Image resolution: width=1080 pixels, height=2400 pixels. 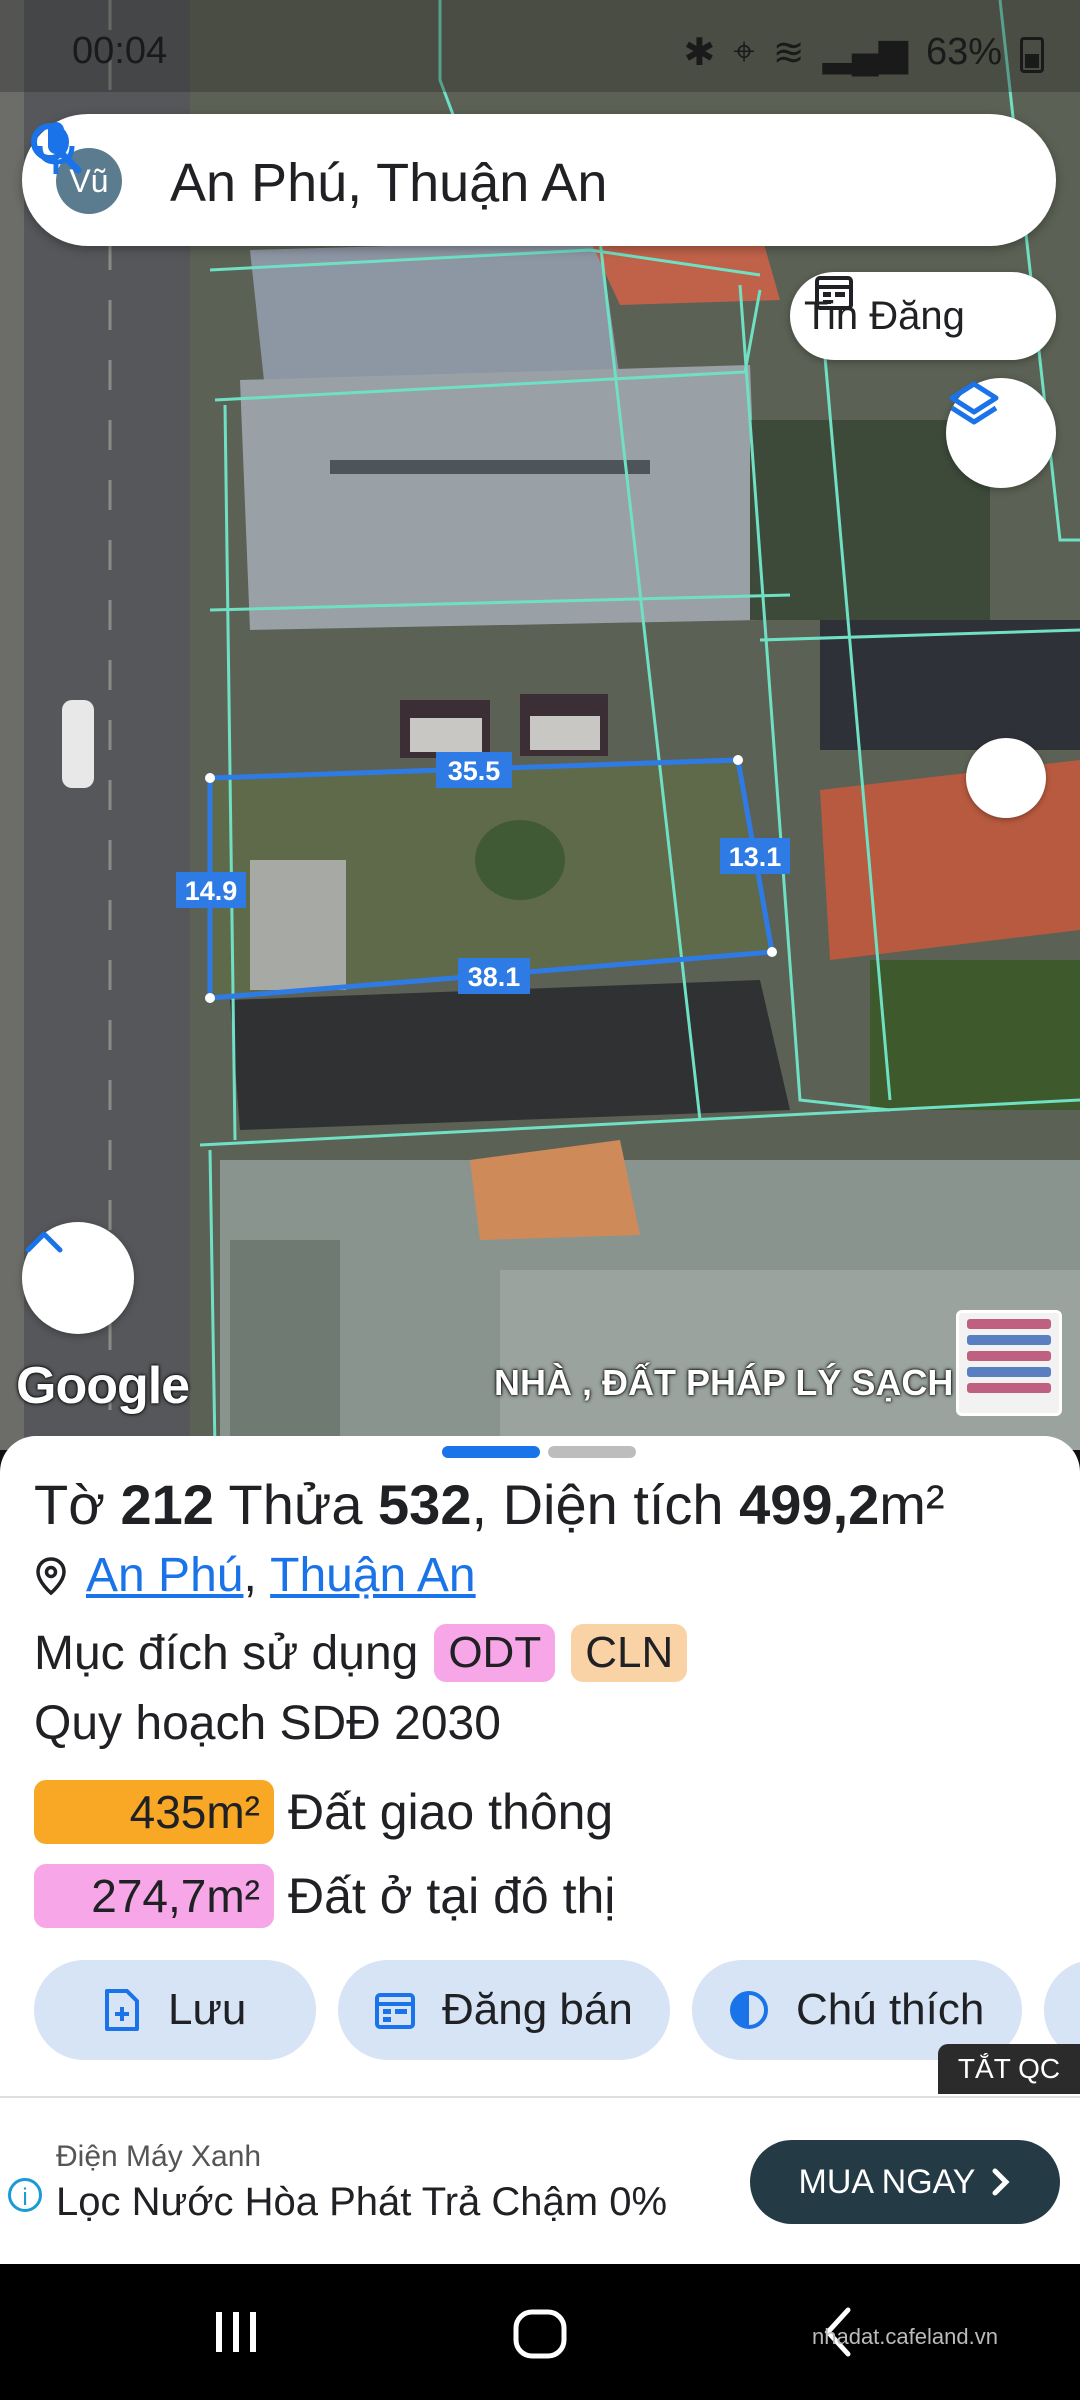 I want to click on pager-dot-active, so click(x=491, y=1452).